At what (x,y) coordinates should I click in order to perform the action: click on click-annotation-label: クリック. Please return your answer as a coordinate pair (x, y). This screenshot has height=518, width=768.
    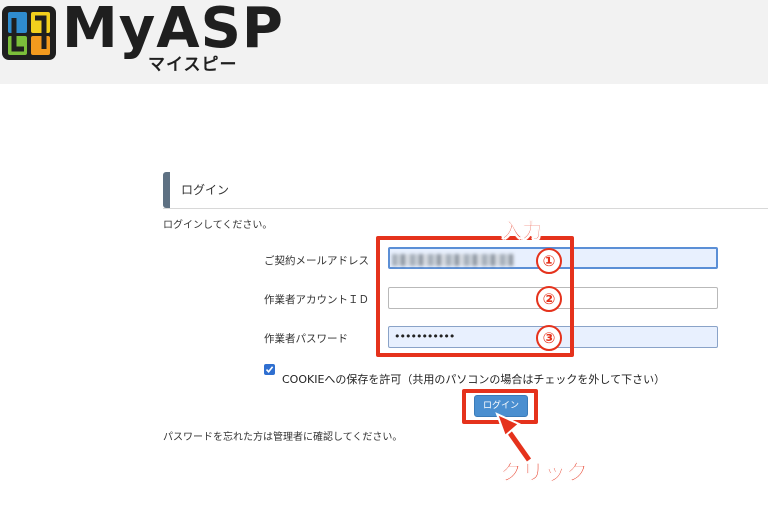
    Looking at the image, I should click on (544, 474).